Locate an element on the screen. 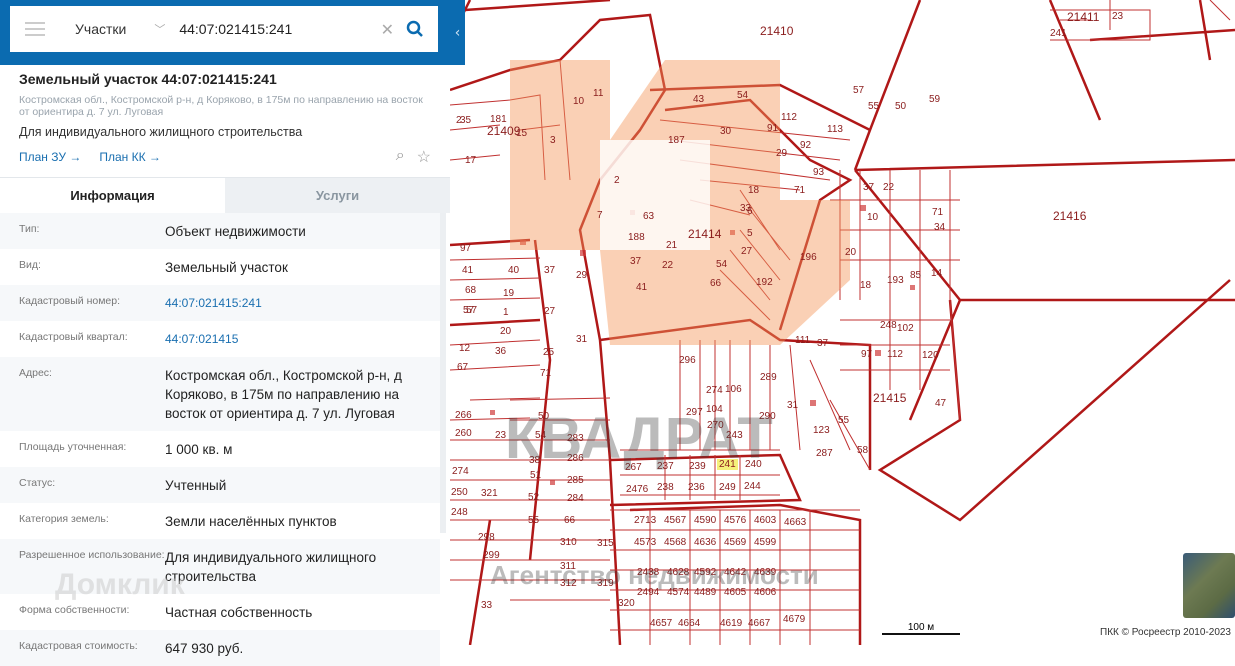  parcel-label: 111 is located at coordinates (802, 340).